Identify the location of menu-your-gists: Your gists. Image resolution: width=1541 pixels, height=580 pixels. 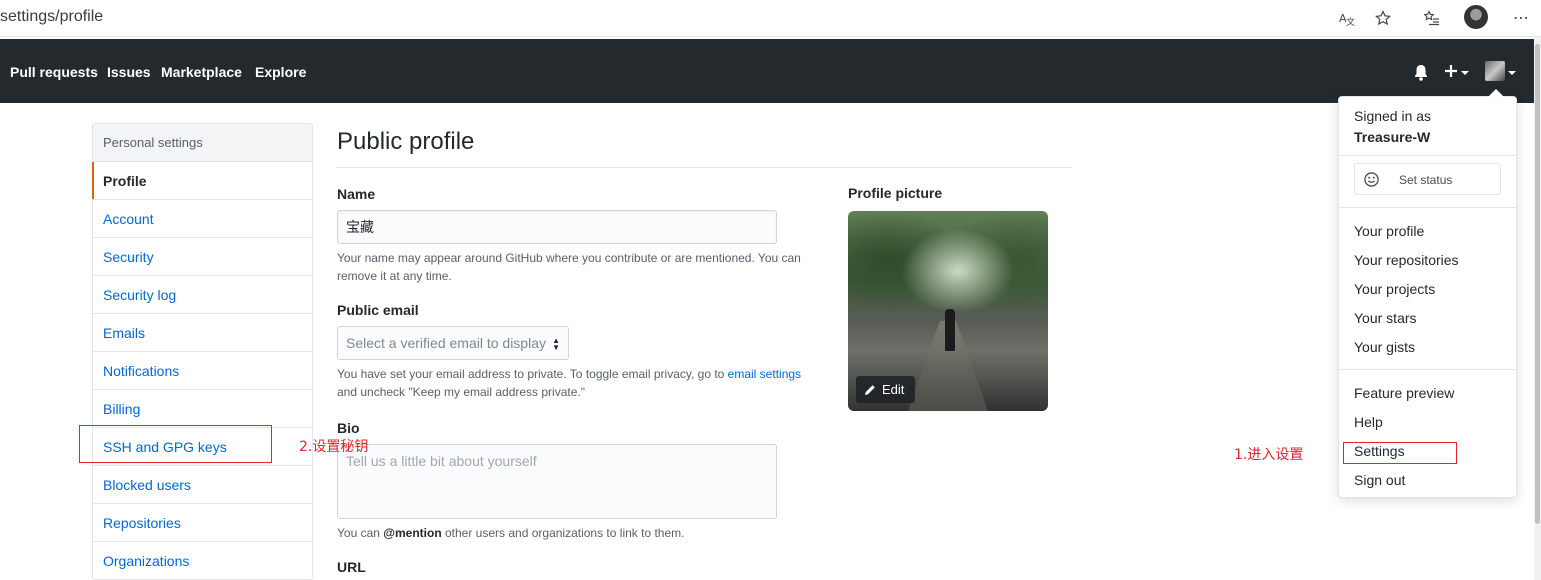
(1384, 347).